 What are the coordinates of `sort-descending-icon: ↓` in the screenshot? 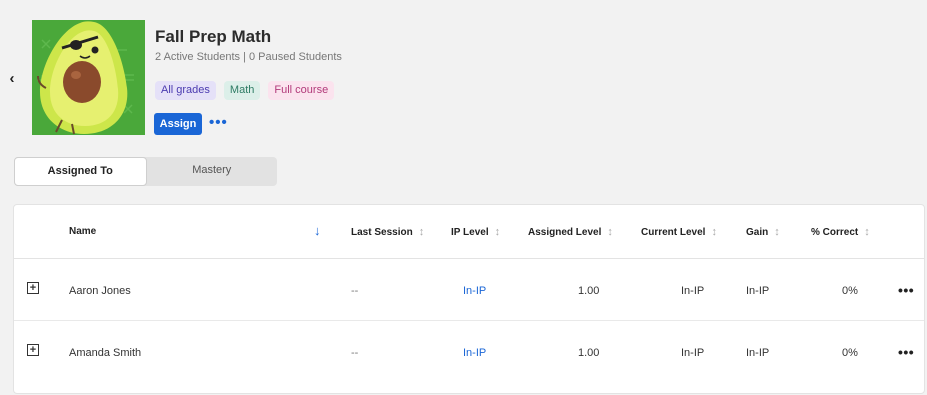 It's located at (317, 230).